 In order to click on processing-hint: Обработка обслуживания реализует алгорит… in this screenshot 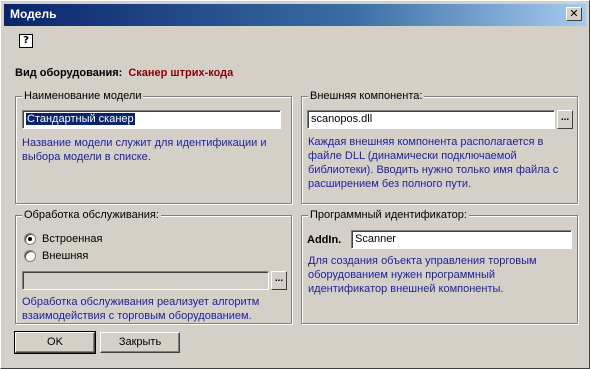, I will do `click(141, 309)`.